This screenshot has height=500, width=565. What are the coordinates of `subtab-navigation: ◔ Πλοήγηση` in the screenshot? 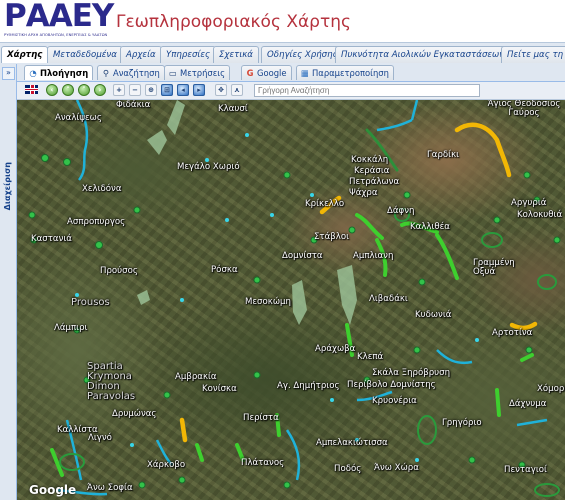 It's located at (59, 72).